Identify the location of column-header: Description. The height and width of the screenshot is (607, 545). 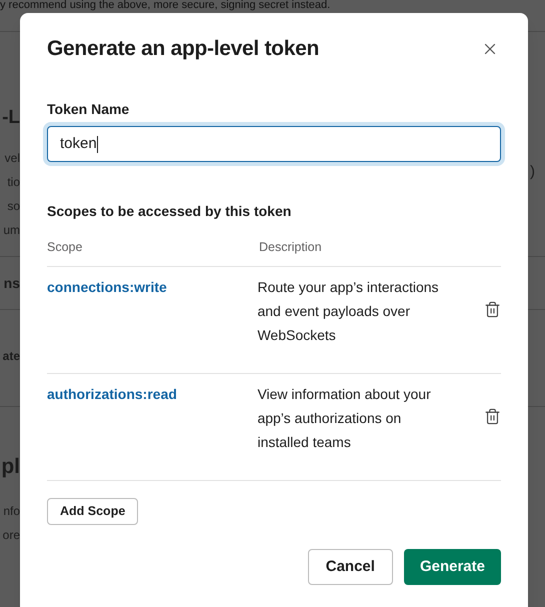
(290, 247).